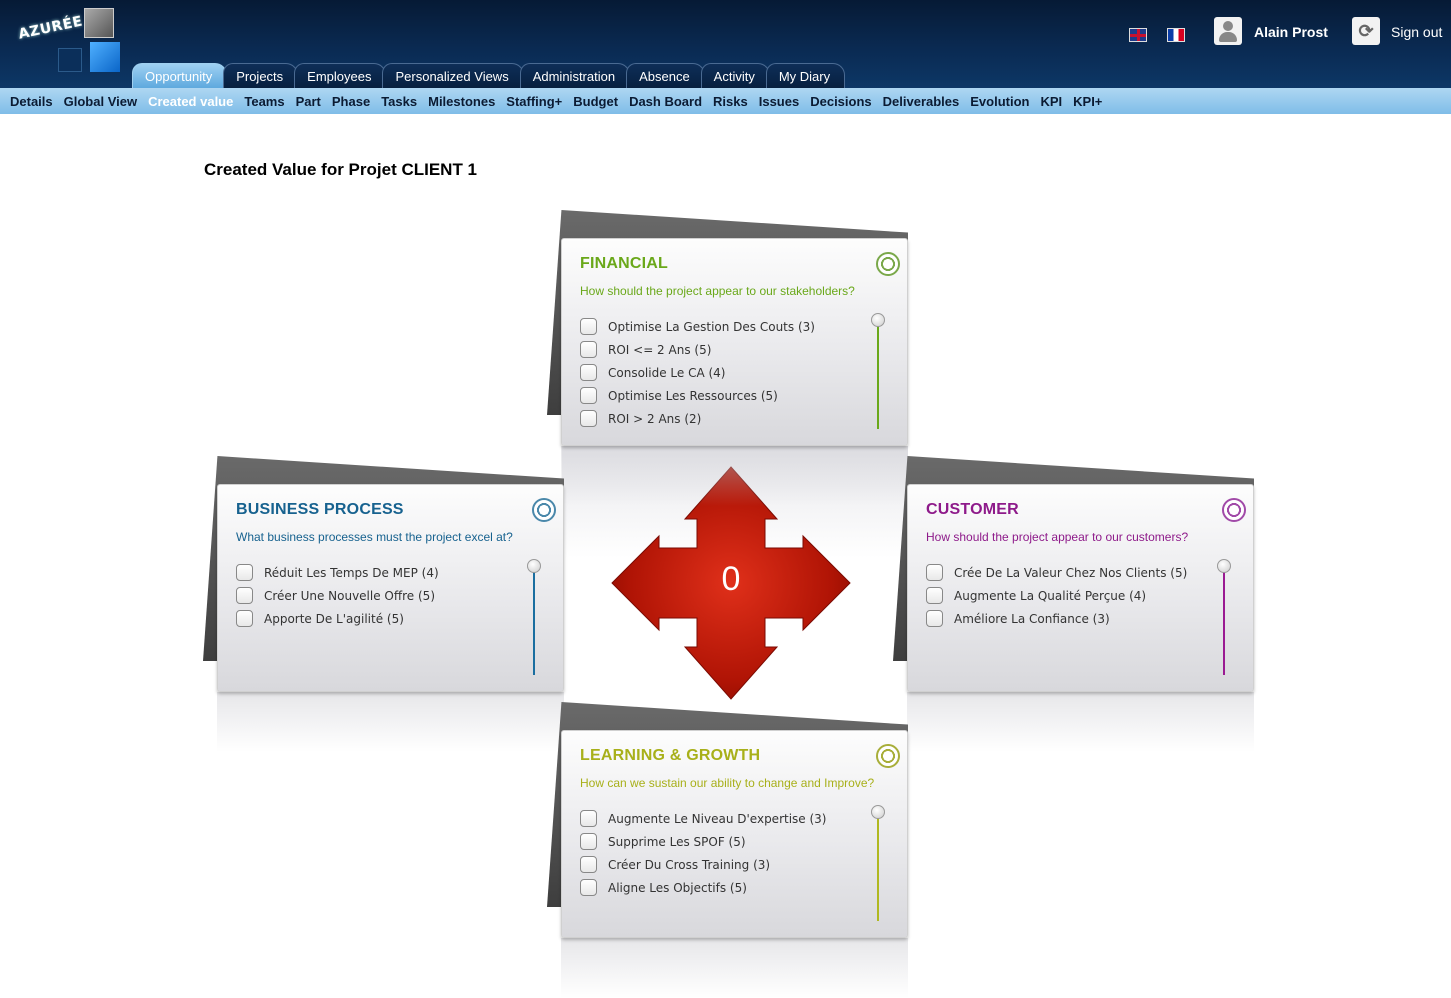  Describe the element at coordinates (351, 101) in the screenshot. I see `subnav-phase: Phase` at that location.